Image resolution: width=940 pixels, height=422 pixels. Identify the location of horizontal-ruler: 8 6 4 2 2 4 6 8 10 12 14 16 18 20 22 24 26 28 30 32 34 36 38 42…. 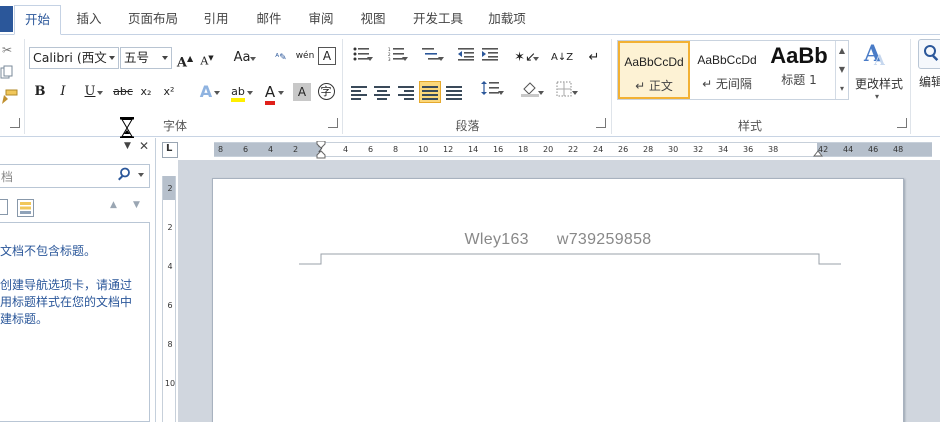
(573, 150).